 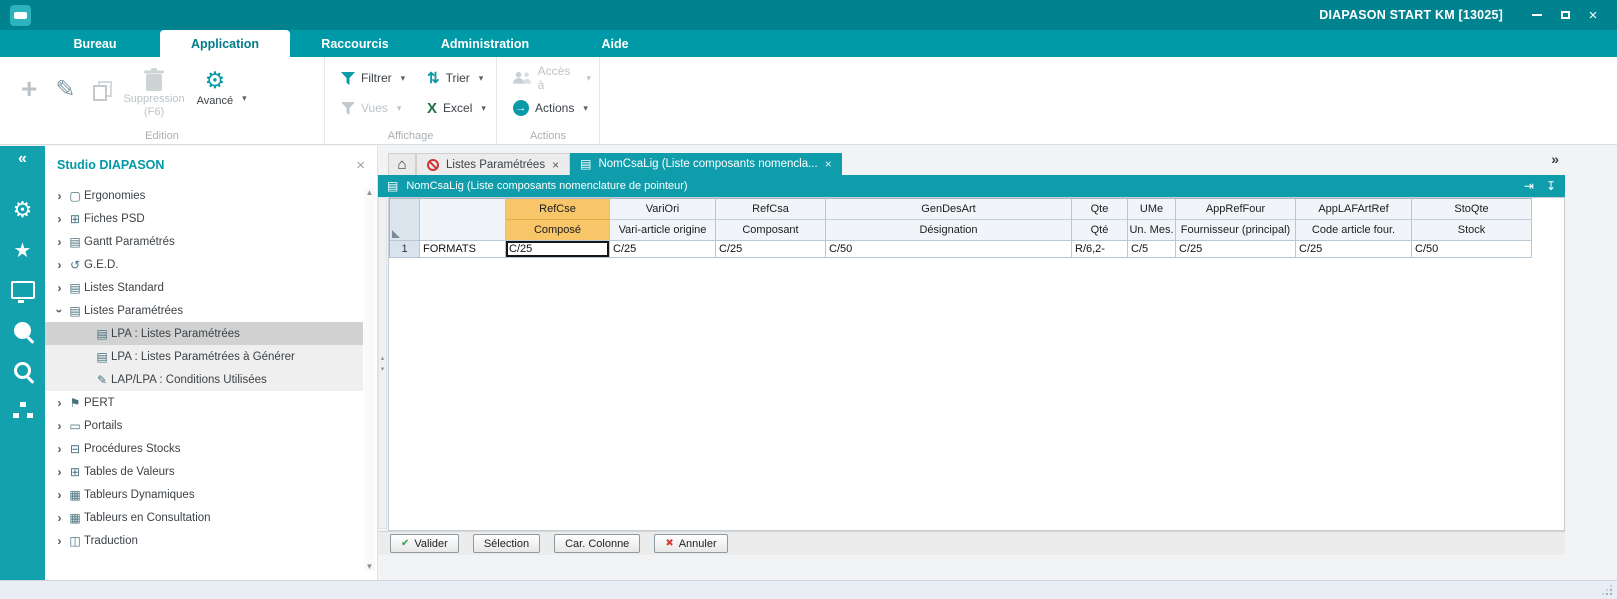 What do you see at coordinates (360, 165) in the screenshot?
I see `sidebar-close-icon: ×` at bounding box center [360, 165].